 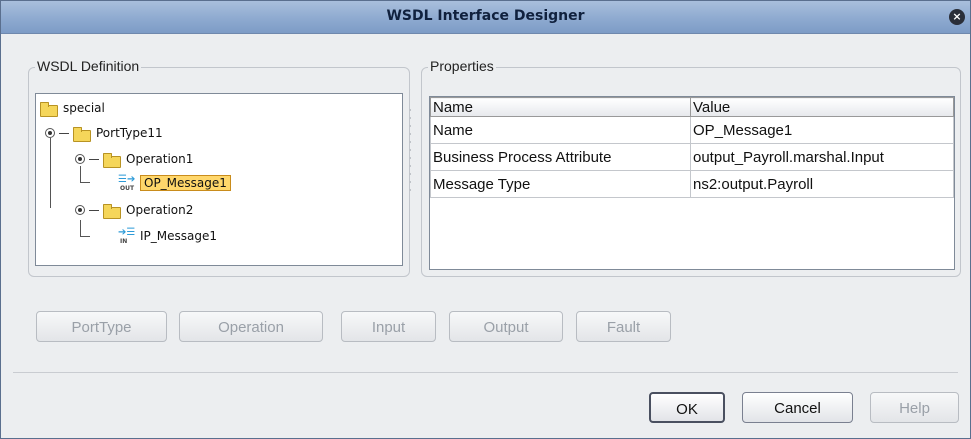 I want to click on tree-node-root: special, so click(x=72, y=108).